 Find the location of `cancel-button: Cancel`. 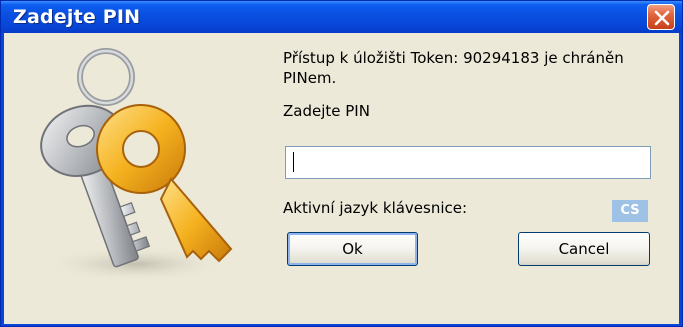

cancel-button: Cancel is located at coordinates (584, 249).